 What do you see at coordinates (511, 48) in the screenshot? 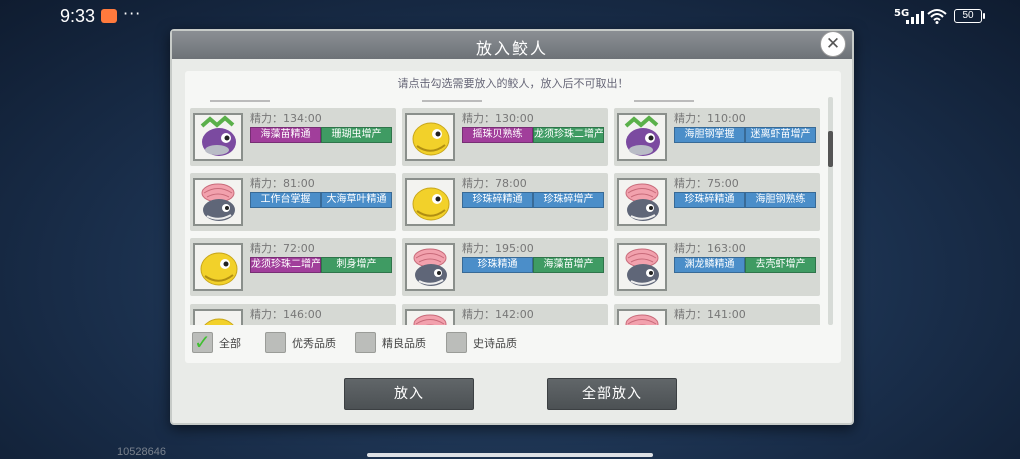
I see `dialog-title: 放入鲛人` at bounding box center [511, 48].